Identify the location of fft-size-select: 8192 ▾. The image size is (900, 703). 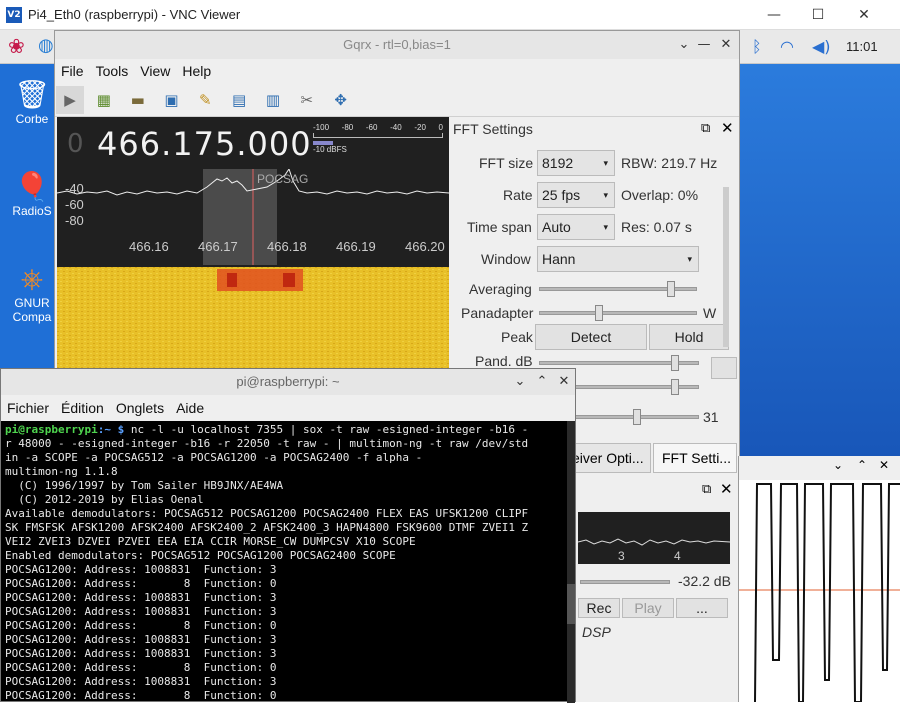
(576, 163).